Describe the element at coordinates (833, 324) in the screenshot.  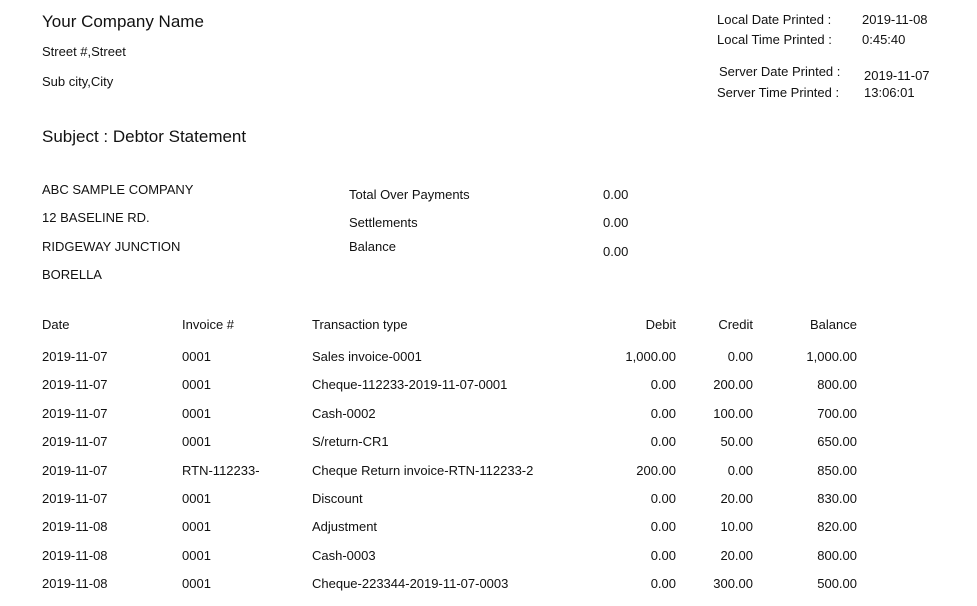
I see `column-header-balance: Balance` at that location.